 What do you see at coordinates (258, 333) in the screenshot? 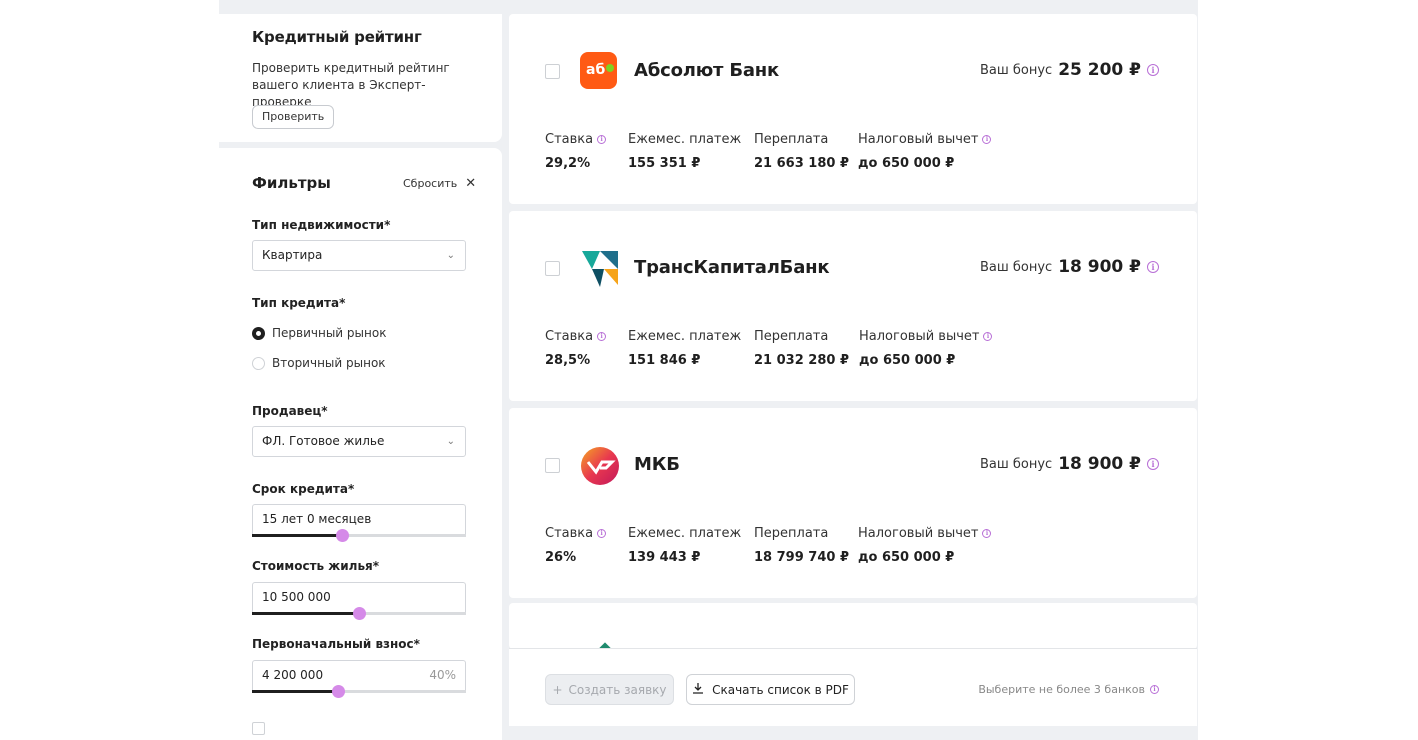
I see `radio-on-icon` at bounding box center [258, 333].